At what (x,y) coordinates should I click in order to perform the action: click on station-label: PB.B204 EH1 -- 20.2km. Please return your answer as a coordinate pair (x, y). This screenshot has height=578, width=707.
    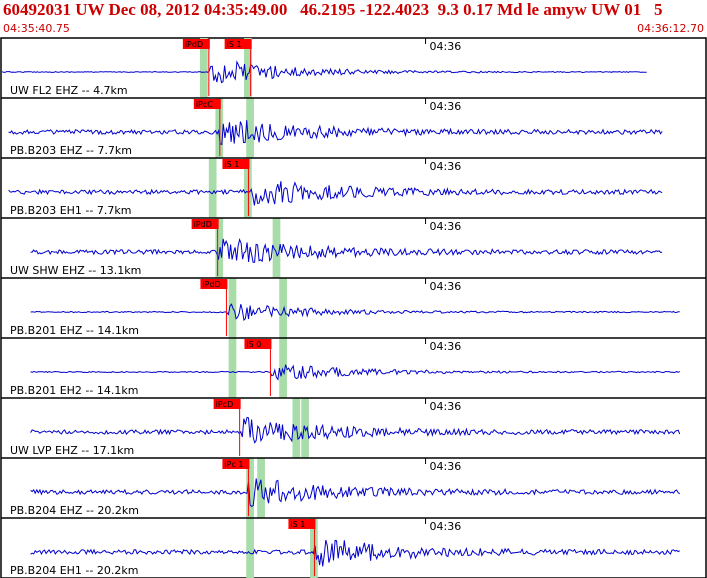
    Looking at the image, I should click on (74, 570).